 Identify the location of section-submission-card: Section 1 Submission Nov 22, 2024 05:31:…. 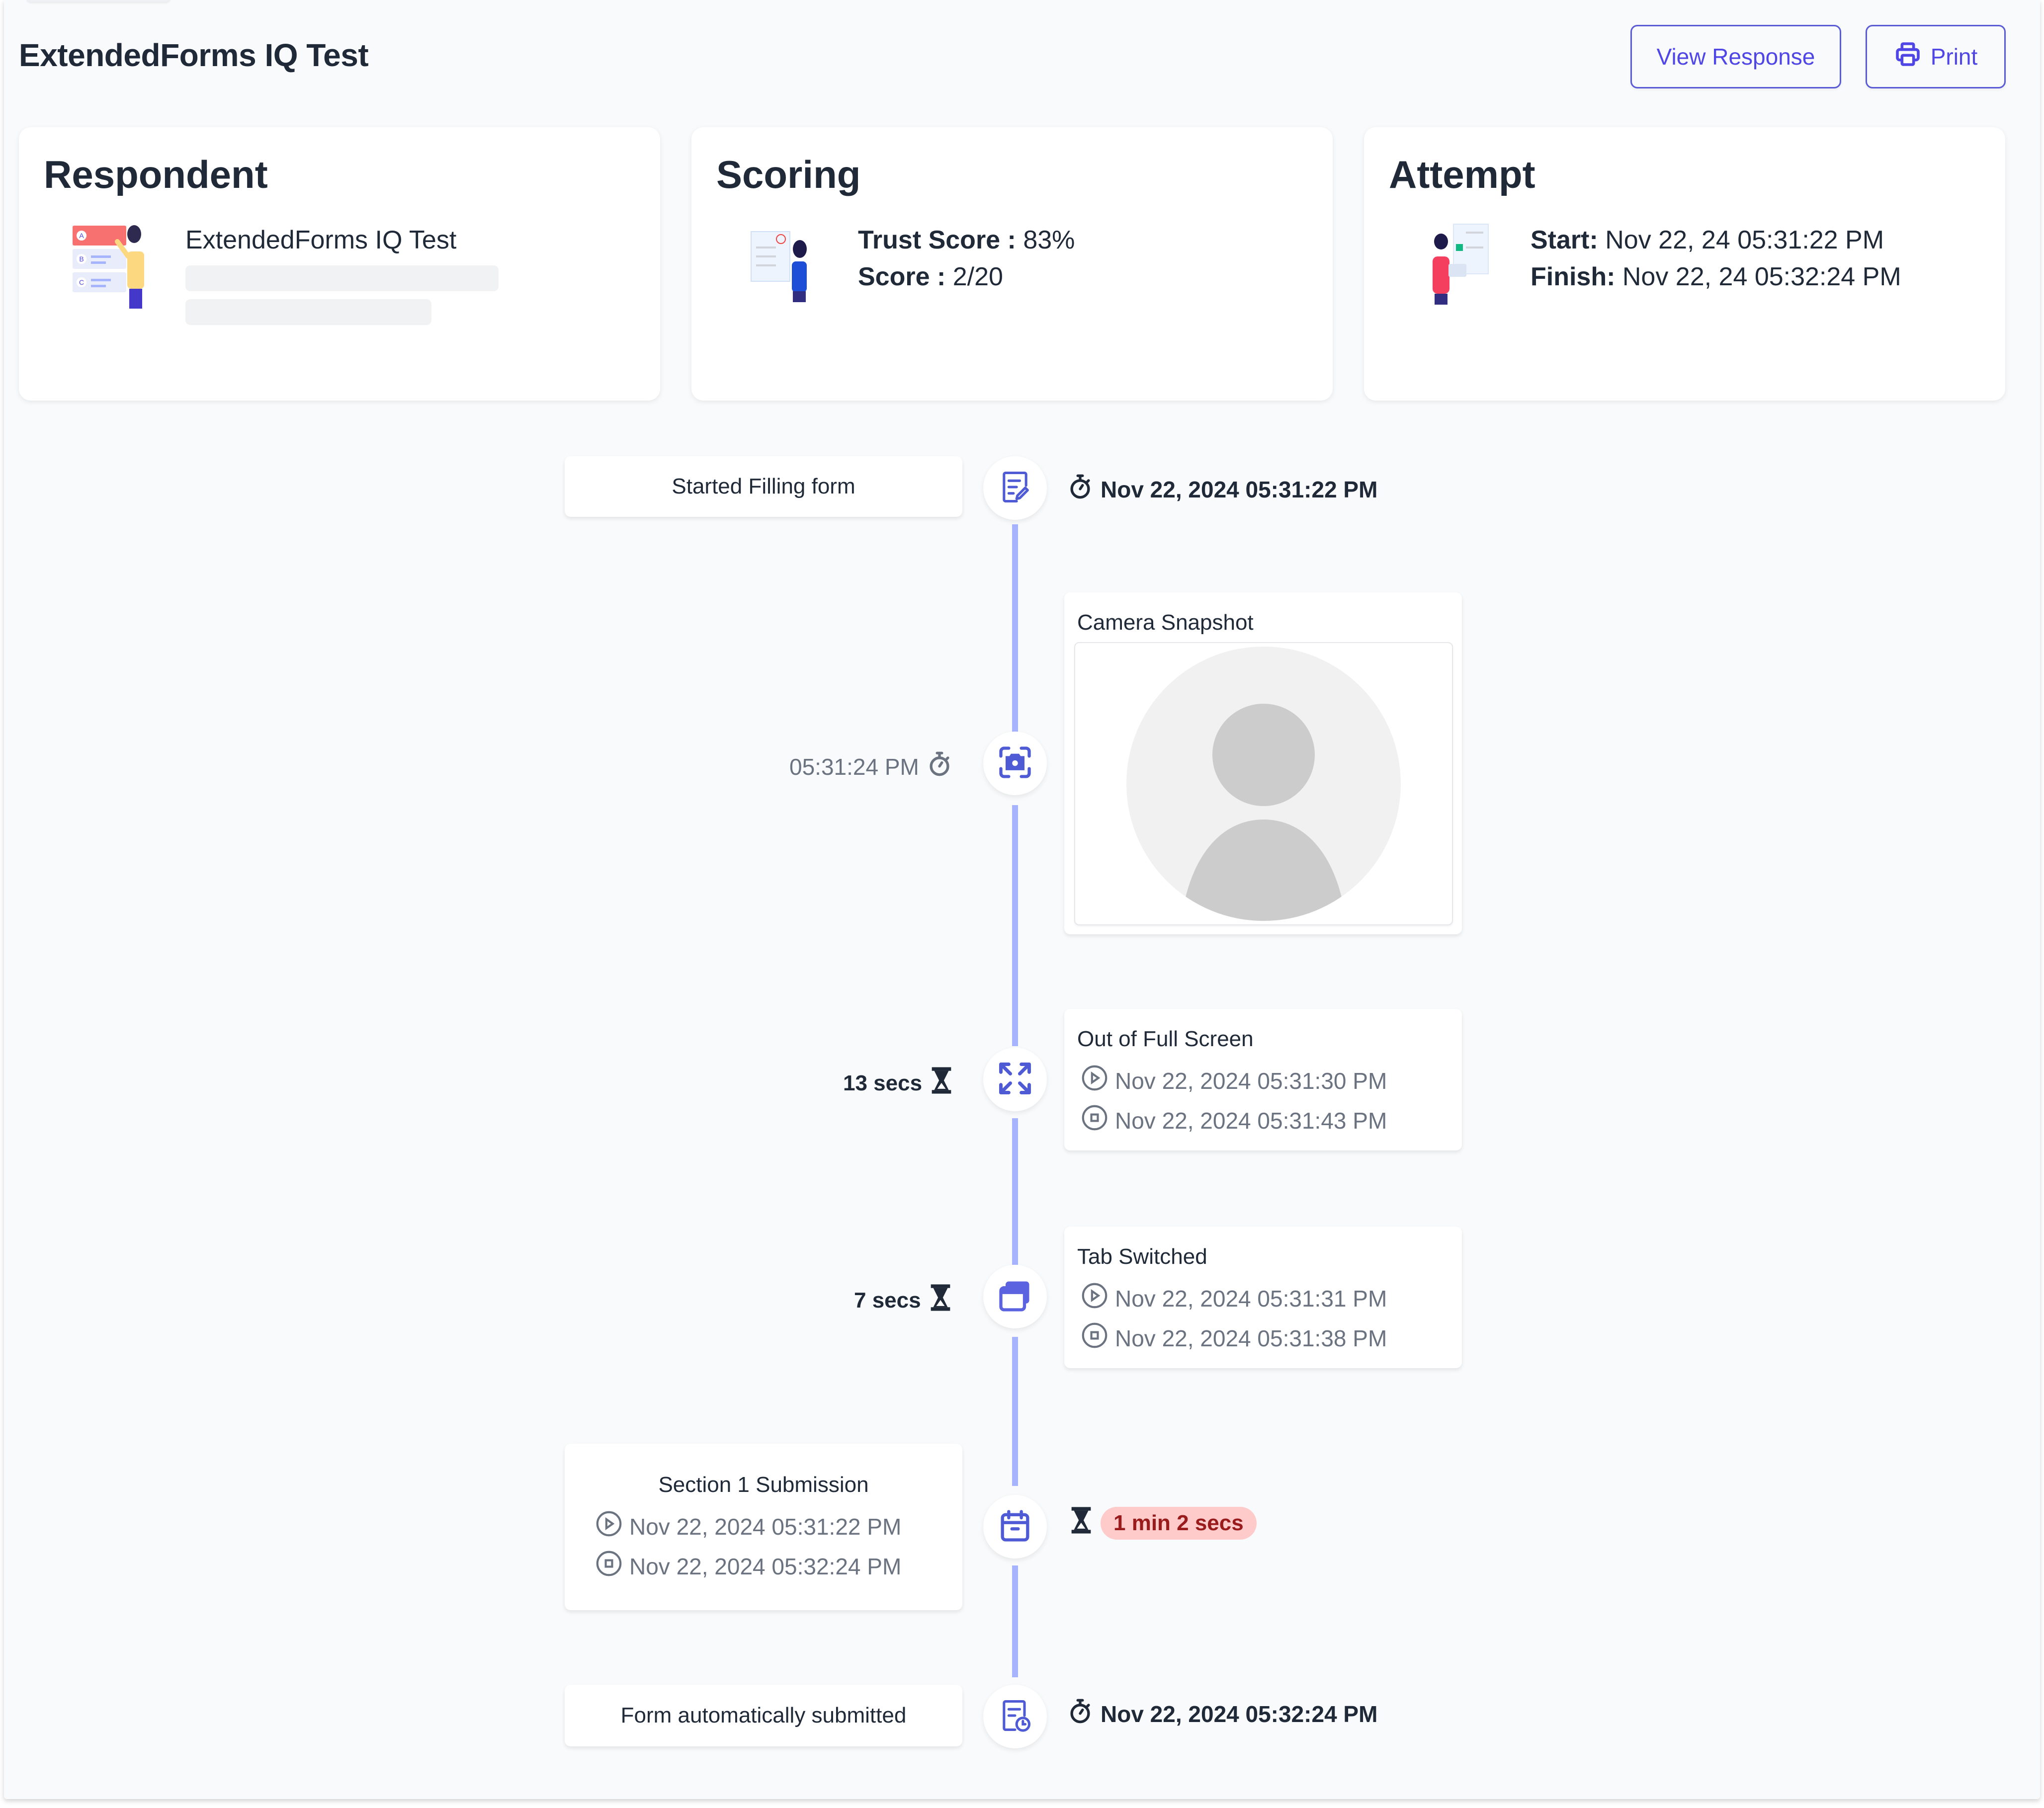
(763, 1527).